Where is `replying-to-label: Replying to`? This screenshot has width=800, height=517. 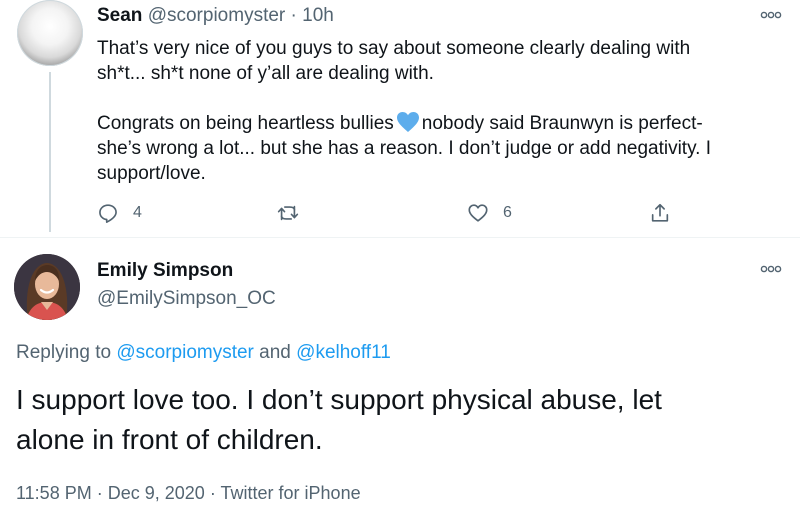
replying-to-label: Replying to is located at coordinates (64, 352).